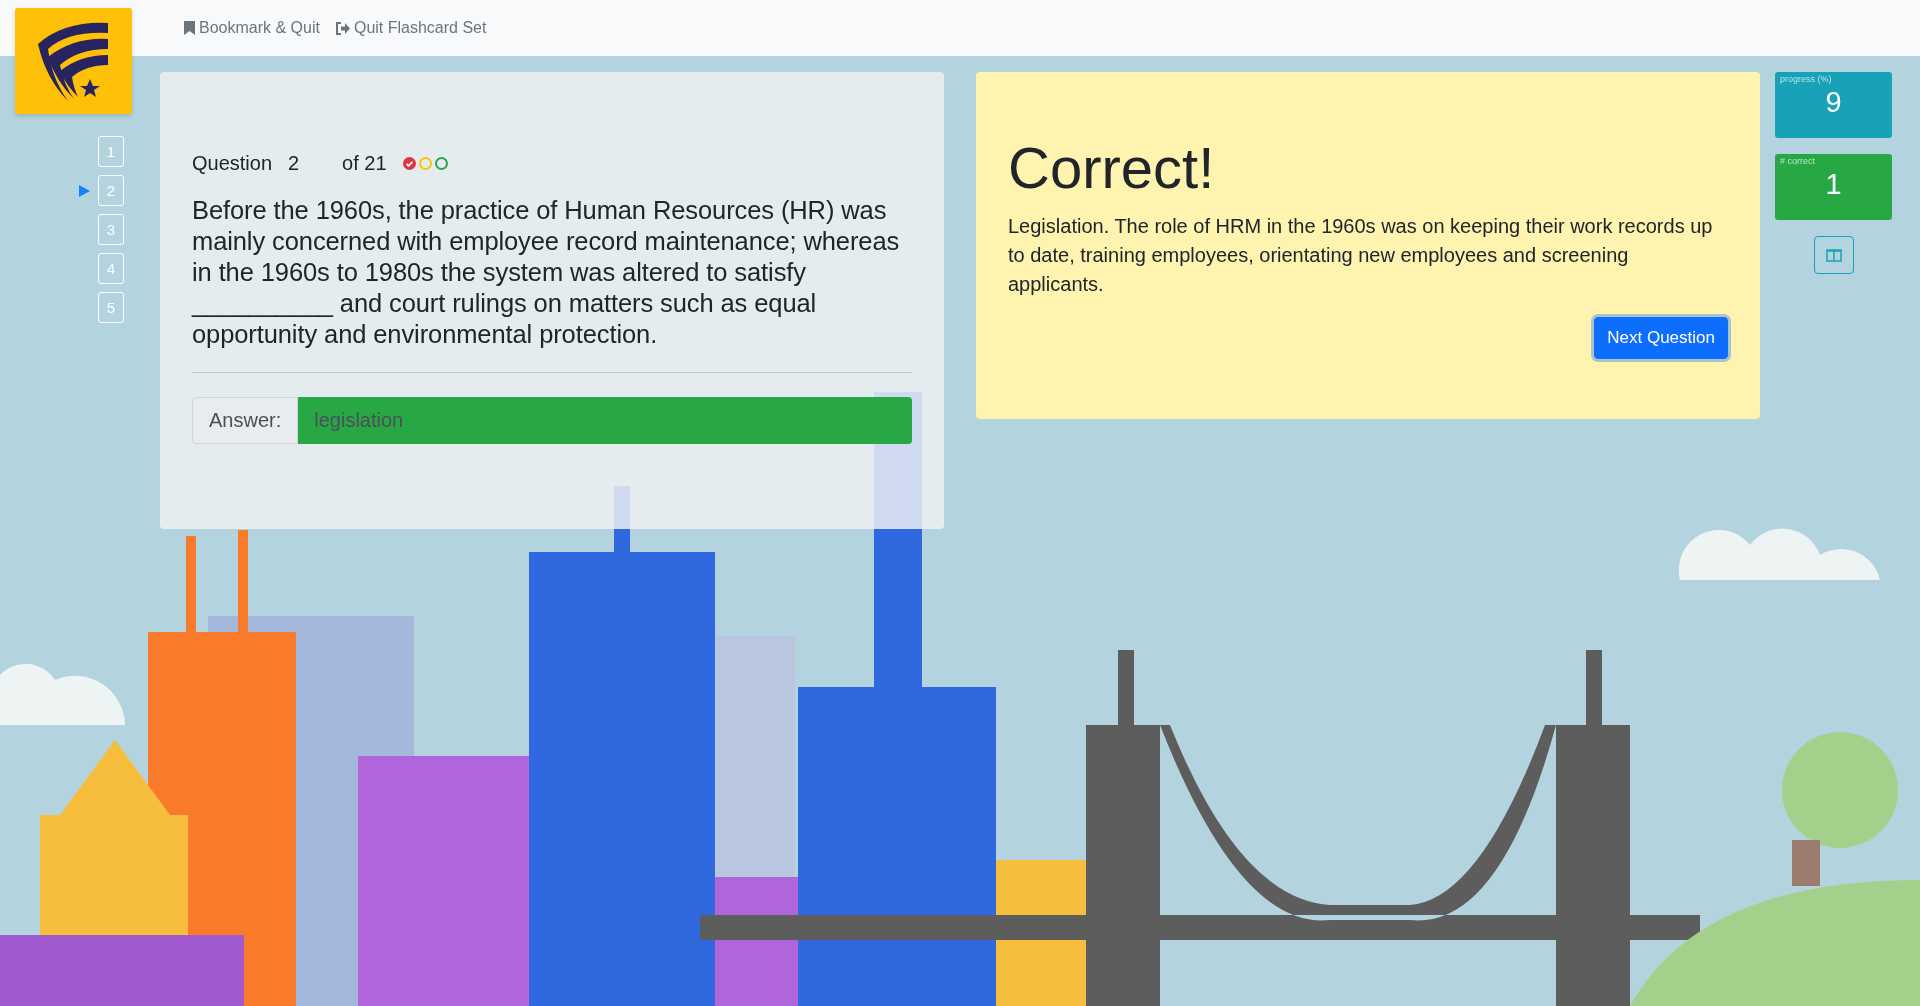 The height and width of the screenshot is (1006, 1920). I want to click on stat-label: progress (%), so click(1806, 79).